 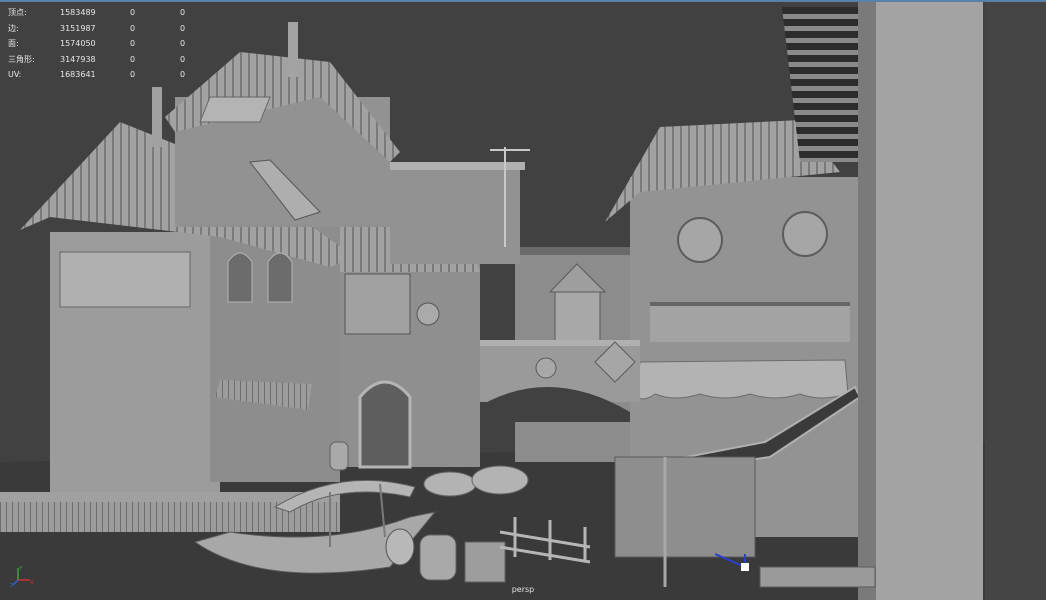 What do you see at coordinates (109, 75) in the screenshot?
I see `hud-row-uvs: UV: 1683641 0 0` at bounding box center [109, 75].